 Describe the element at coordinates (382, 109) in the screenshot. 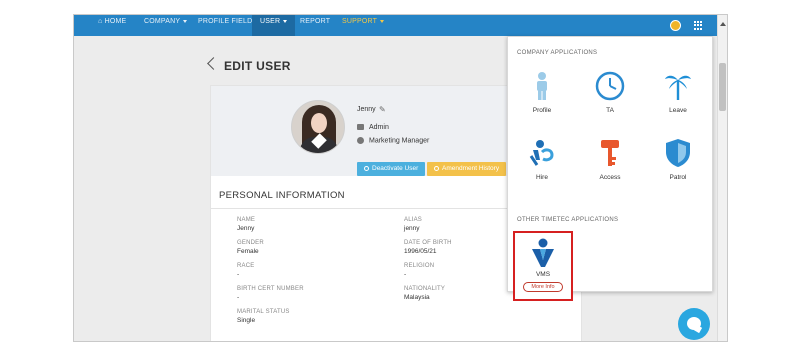

I see `edit-pencil-icon: ✎` at that location.